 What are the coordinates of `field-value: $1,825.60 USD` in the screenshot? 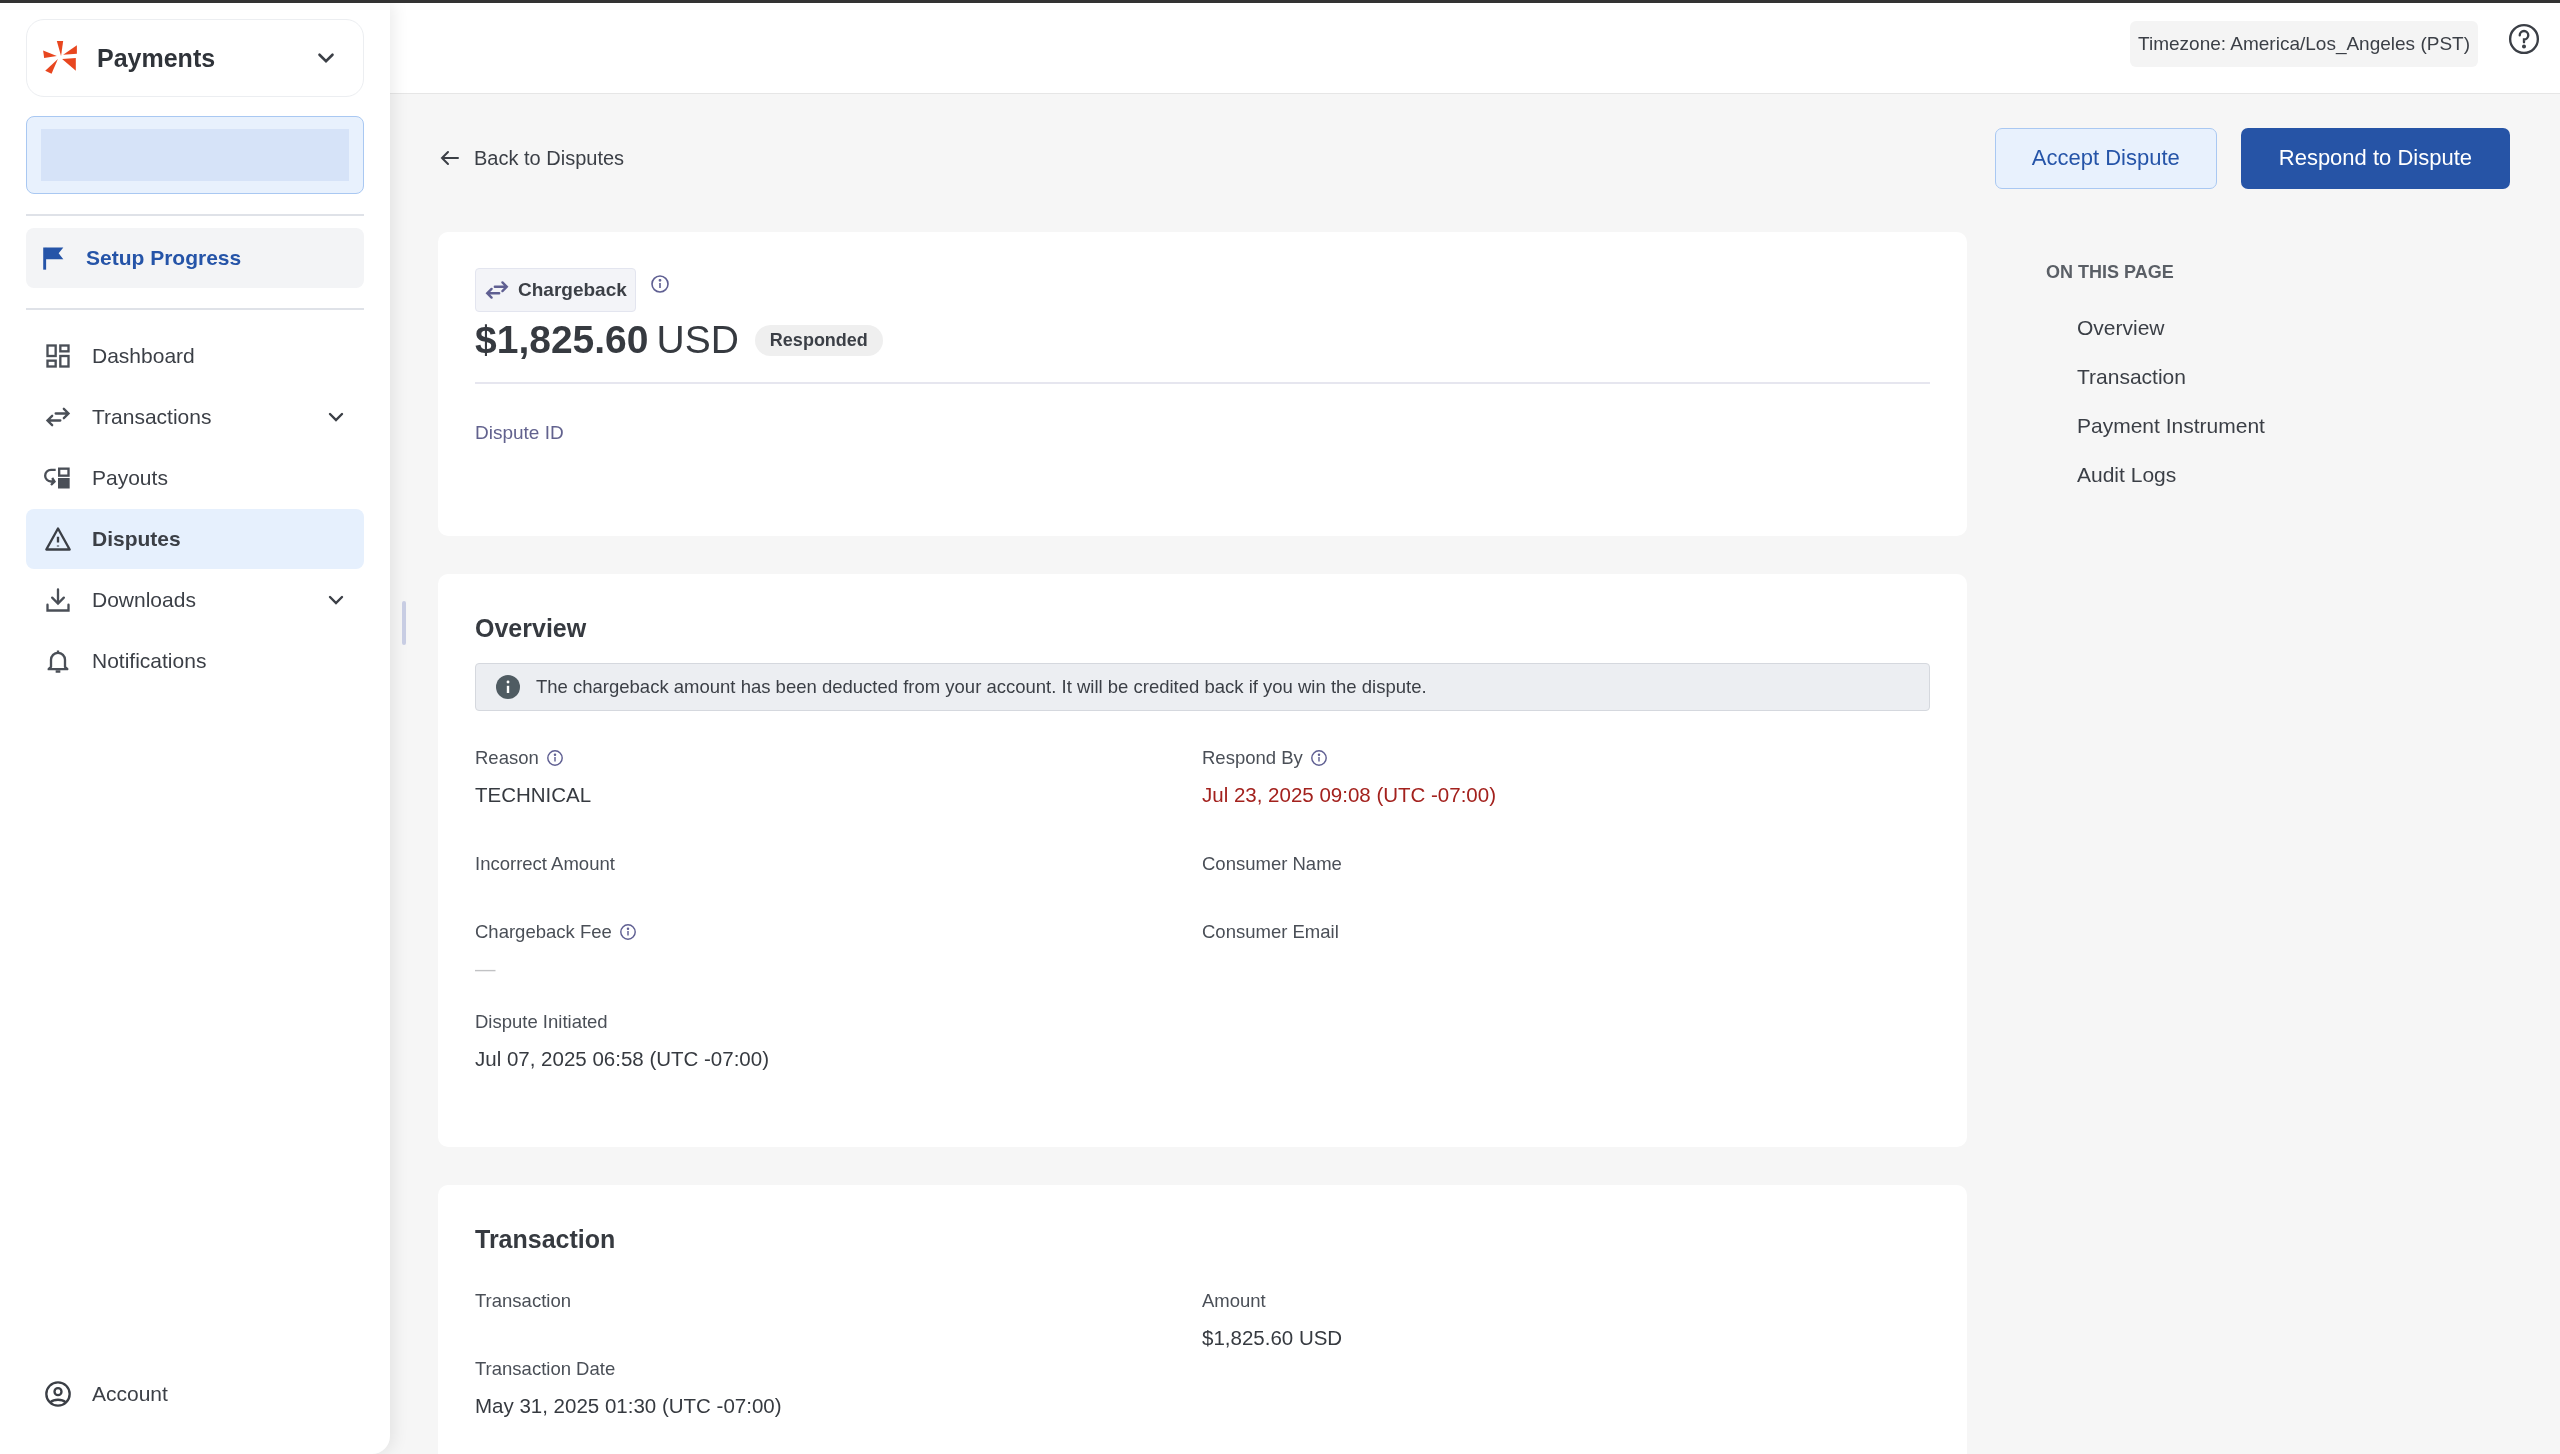 It's located at (1273, 1338).